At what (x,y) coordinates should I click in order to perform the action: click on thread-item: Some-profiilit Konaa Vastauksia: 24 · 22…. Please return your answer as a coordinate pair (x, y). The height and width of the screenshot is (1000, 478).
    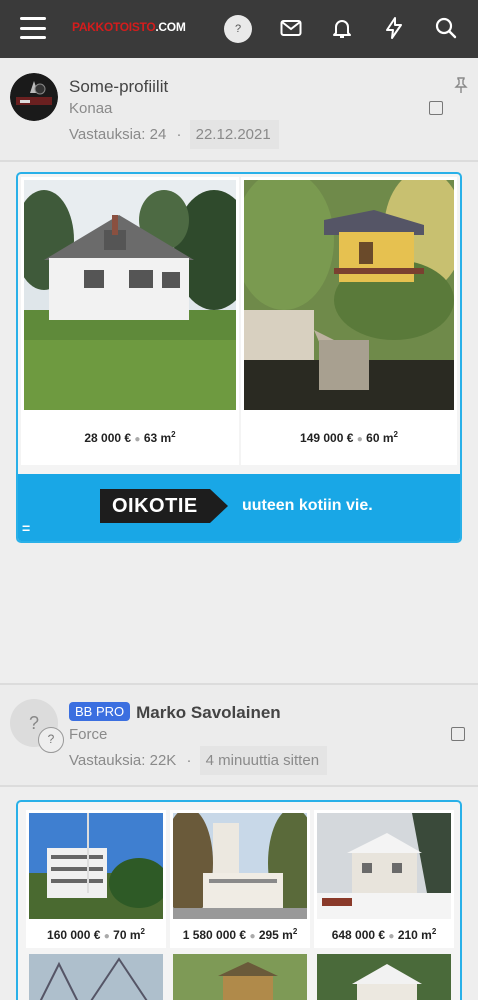
    Looking at the image, I should click on (239, 109).